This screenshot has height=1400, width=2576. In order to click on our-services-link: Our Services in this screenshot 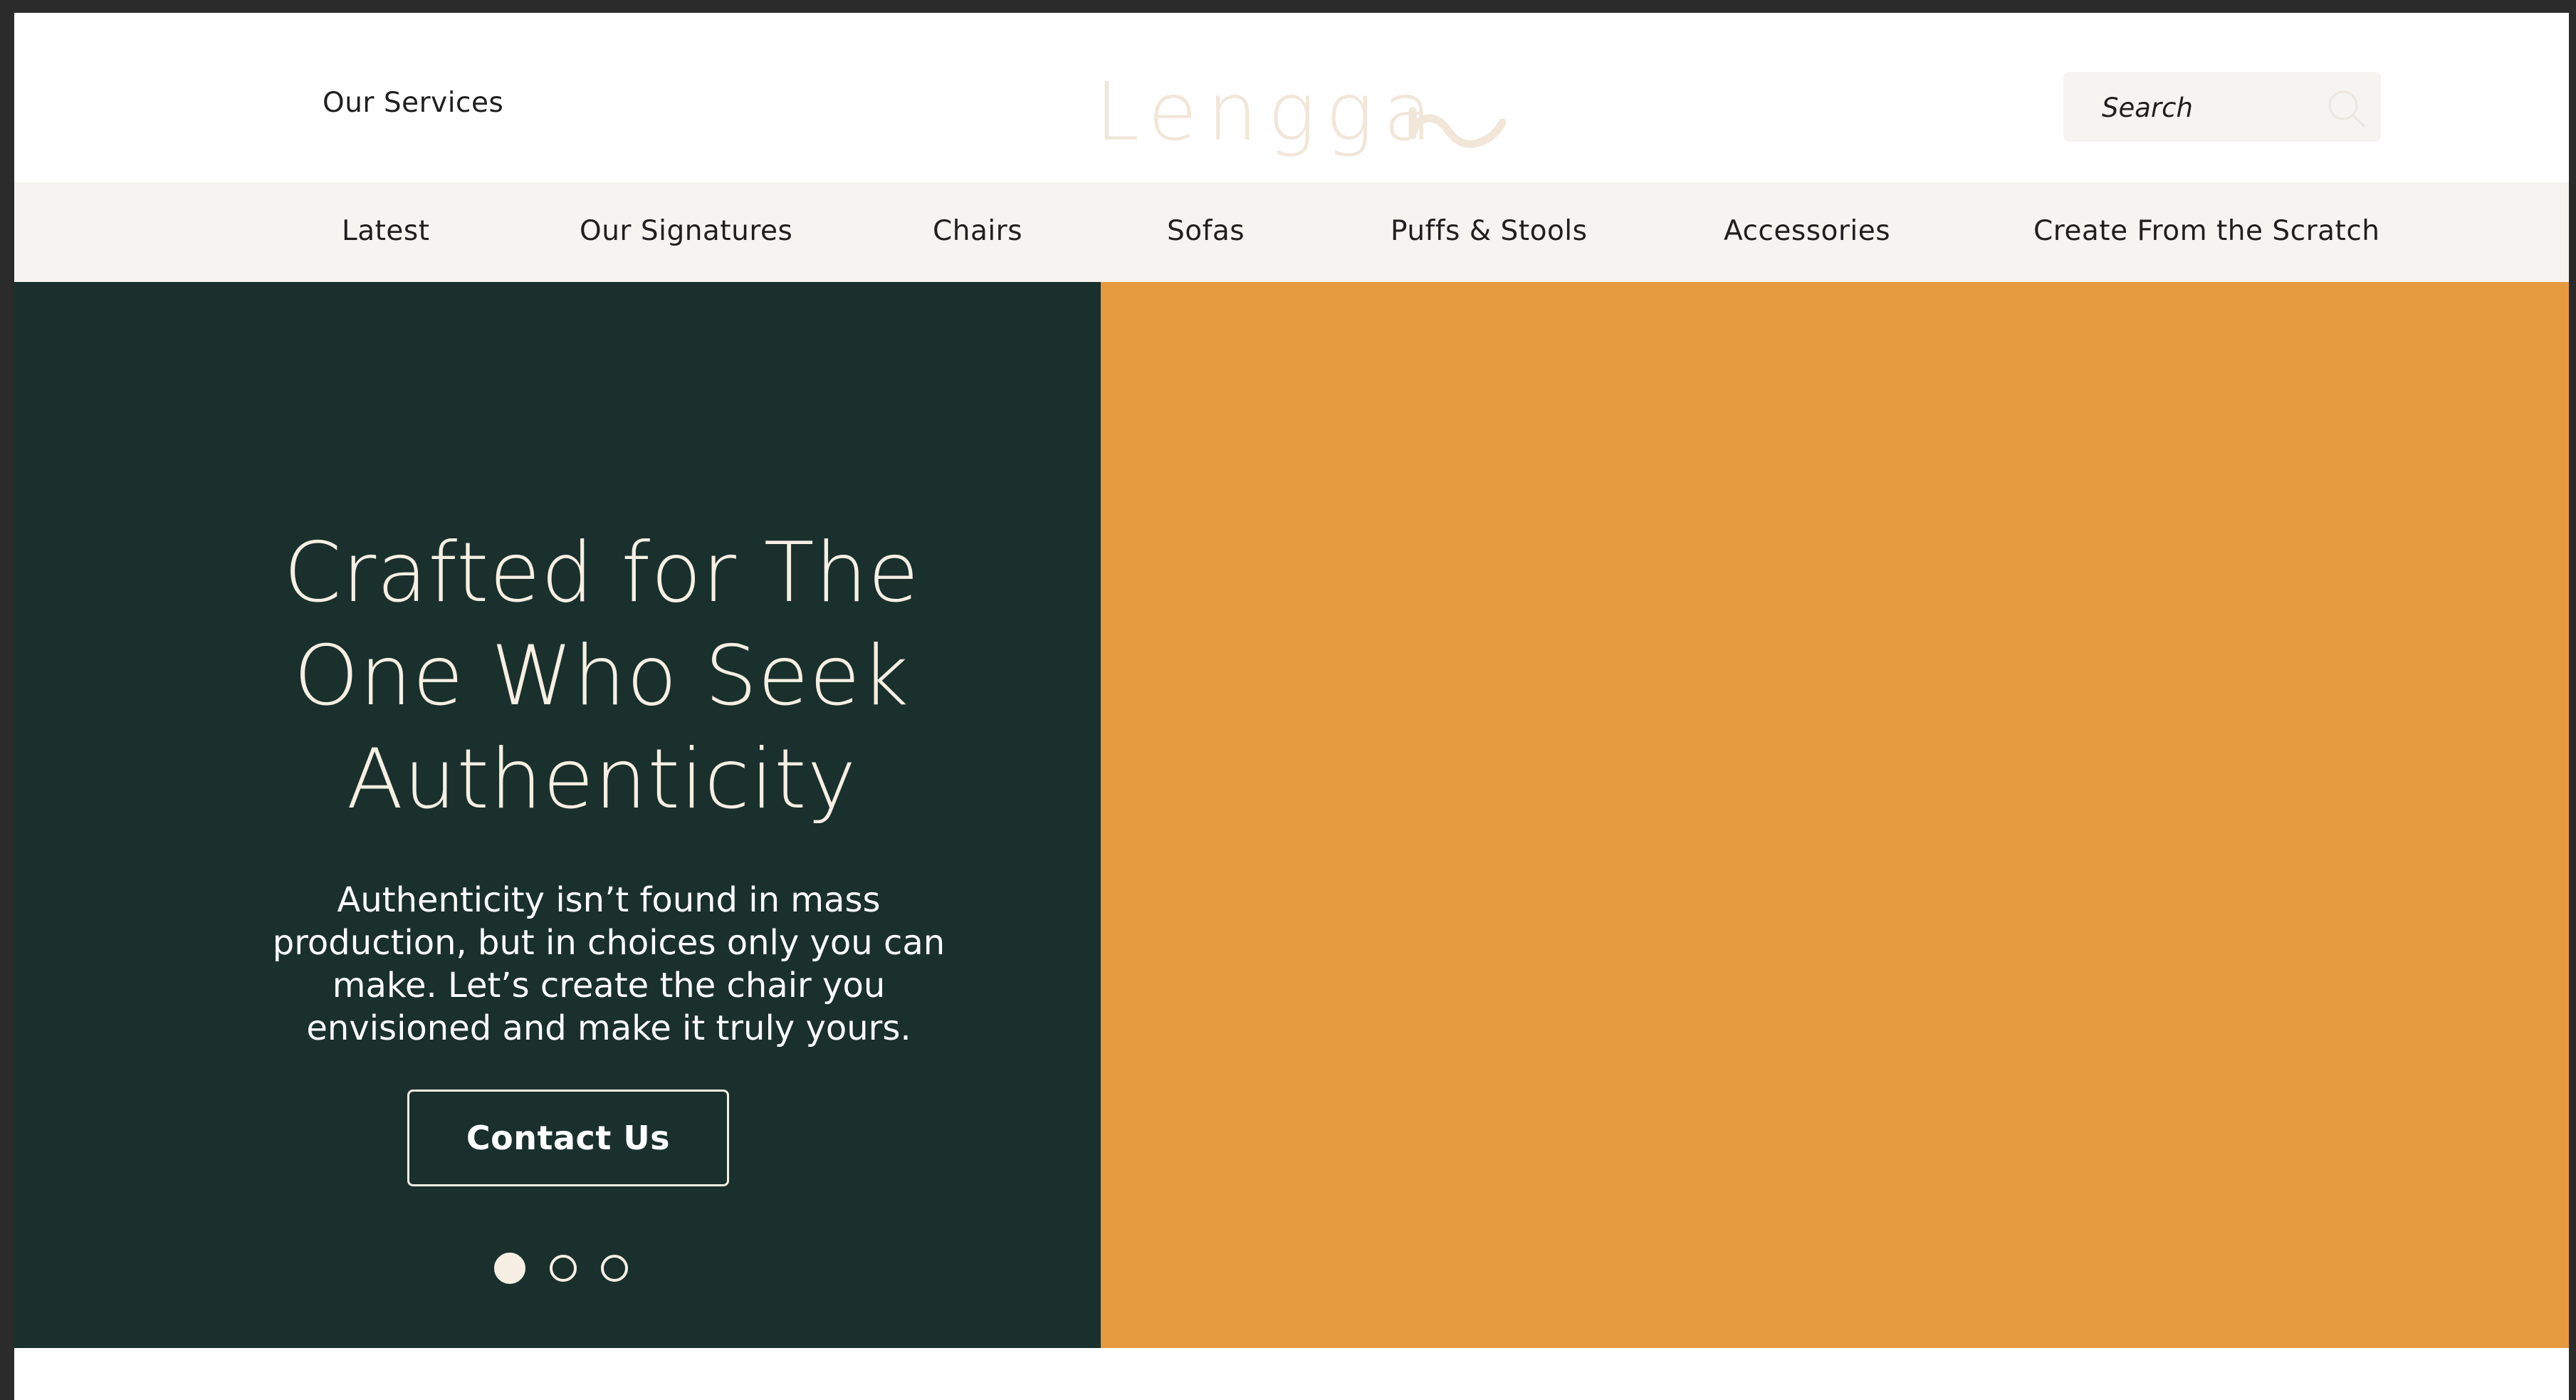, I will do `click(413, 103)`.